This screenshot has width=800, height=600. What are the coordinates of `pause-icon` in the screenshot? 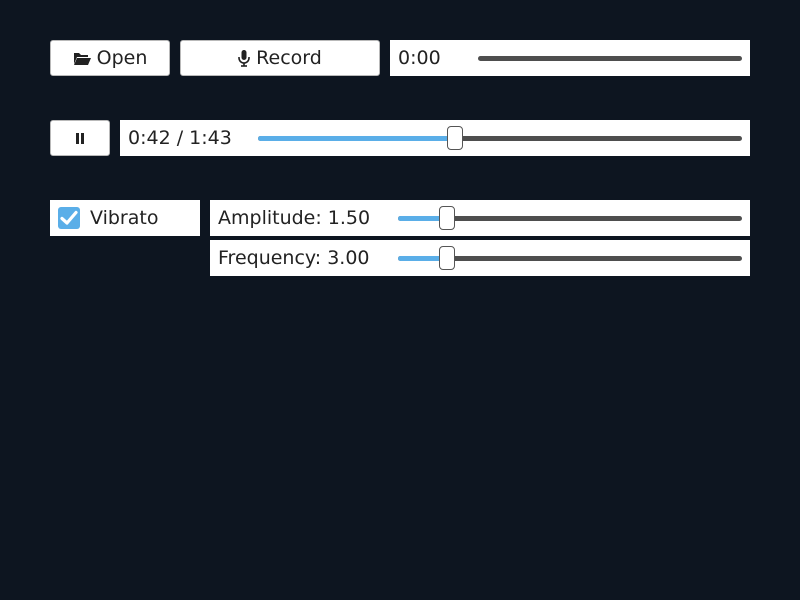 It's located at (80, 138).